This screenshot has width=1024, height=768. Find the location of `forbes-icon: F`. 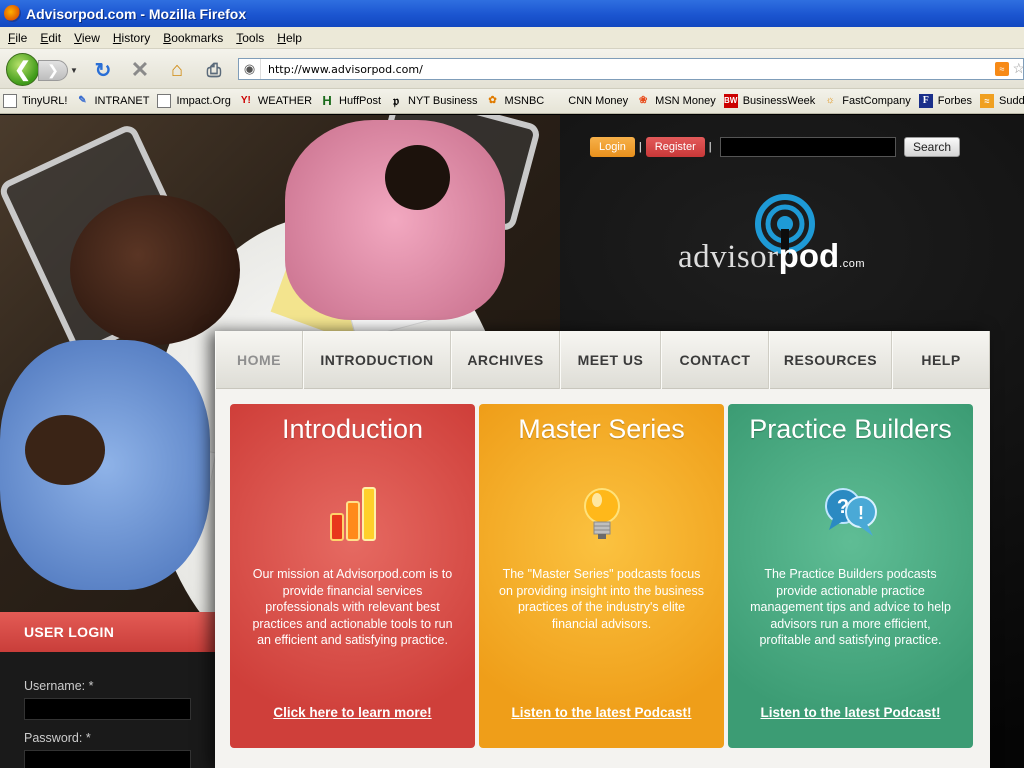

forbes-icon: F is located at coordinates (925, 101).